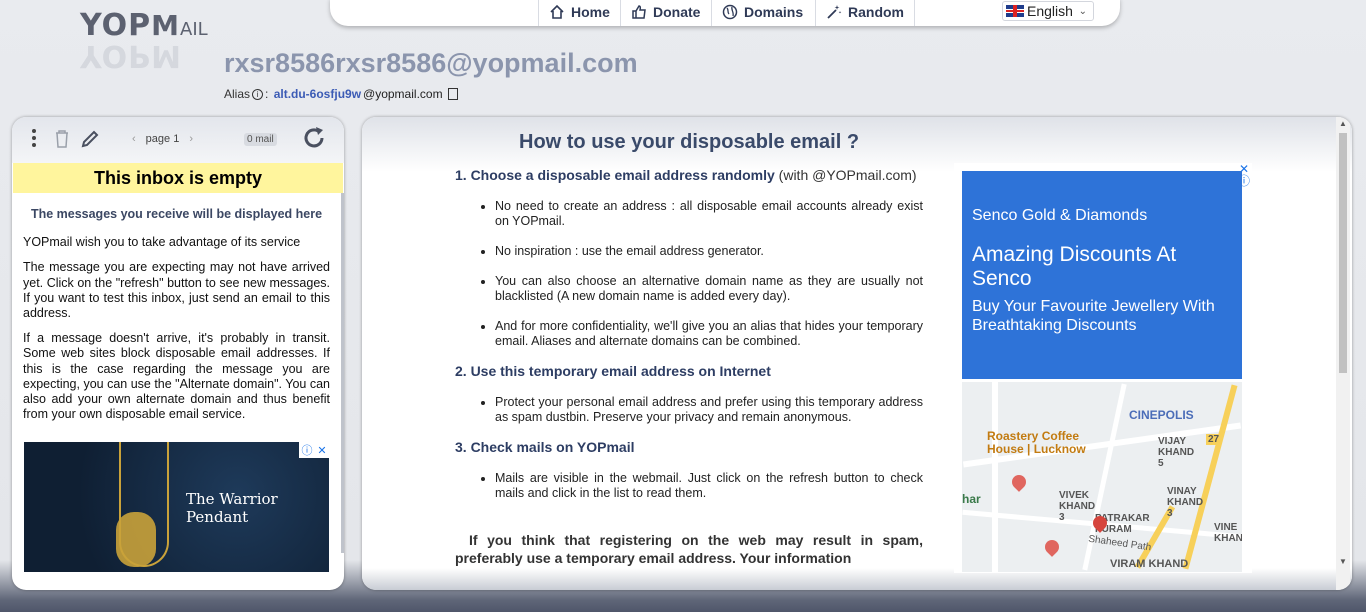 The width and height of the screenshot is (1366, 612). What do you see at coordinates (431, 63) in the screenshot?
I see `inbox-email-address: rxsr8586rxsr8586@yopmail.com` at bounding box center [431, 63].